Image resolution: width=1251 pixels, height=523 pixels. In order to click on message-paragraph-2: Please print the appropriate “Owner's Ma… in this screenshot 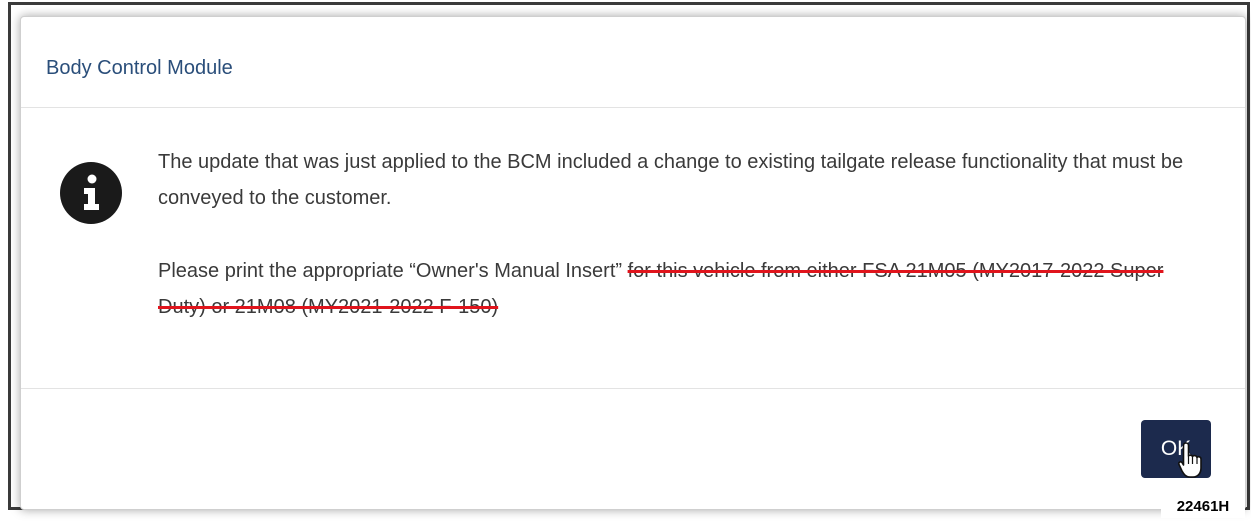, I will do `click(681, 289)`.